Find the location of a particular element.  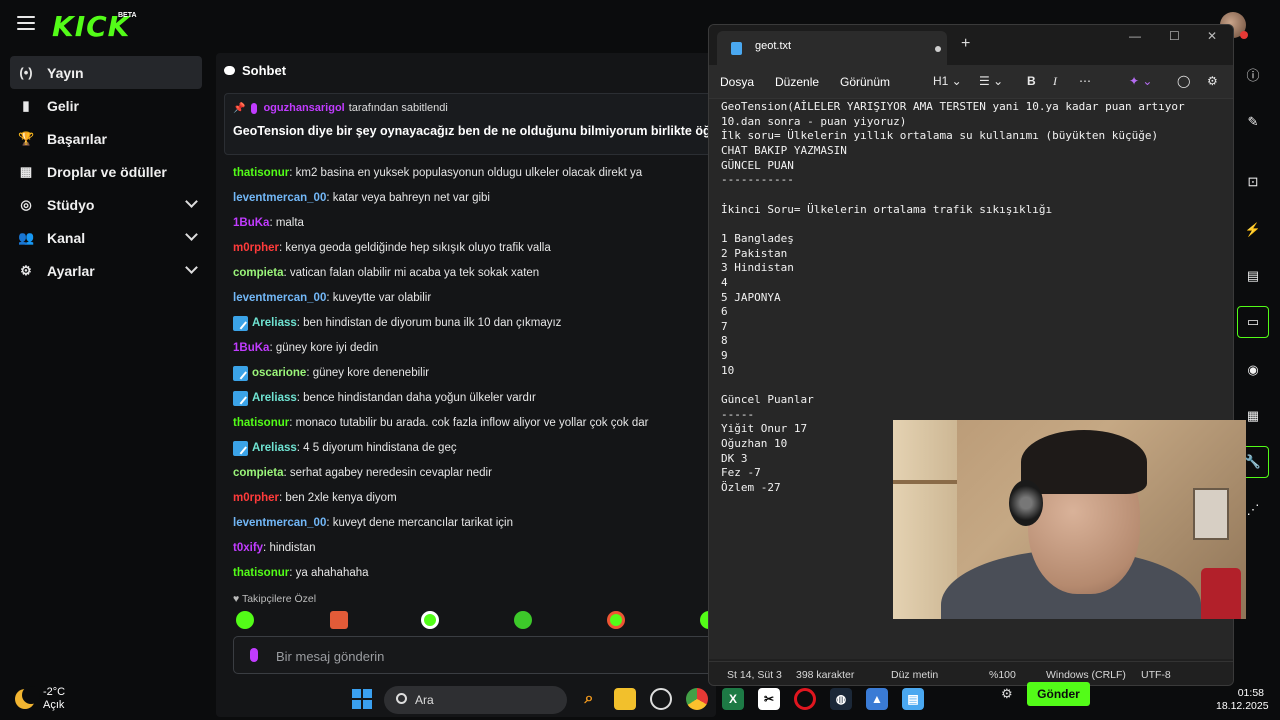

broadcast-icon: (•) is located at coordinates (26, 72).